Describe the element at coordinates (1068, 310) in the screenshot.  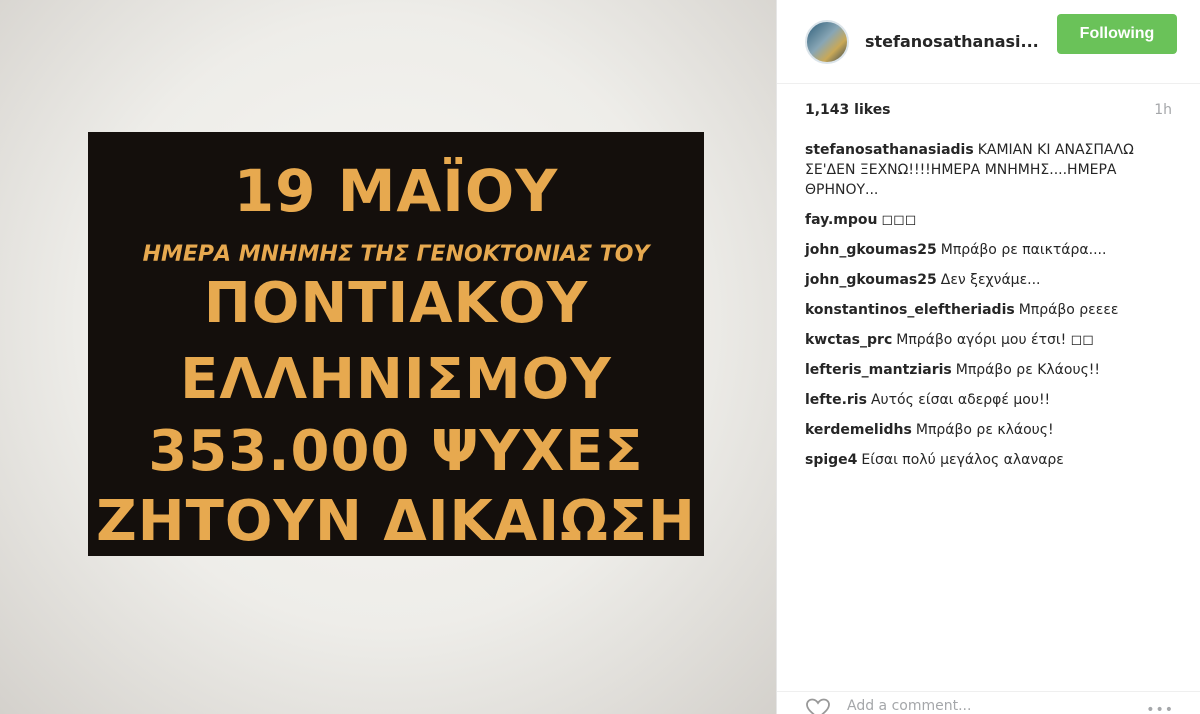
I see `comment-text: Μπράβο ρεεεε` at that location.